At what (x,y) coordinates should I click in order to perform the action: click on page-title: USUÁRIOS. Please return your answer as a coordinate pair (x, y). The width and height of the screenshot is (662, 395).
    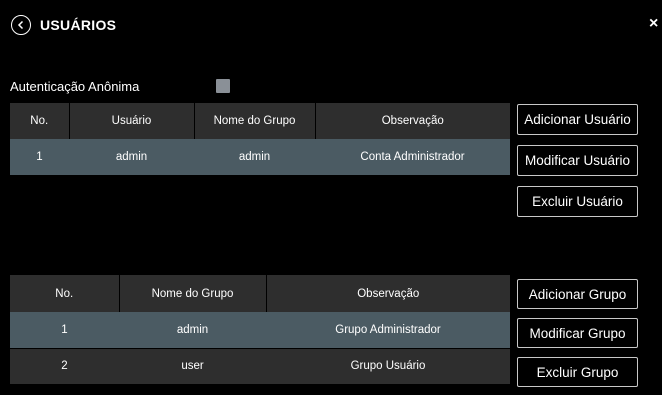
    Looking at the image, I should click on (78, 25).